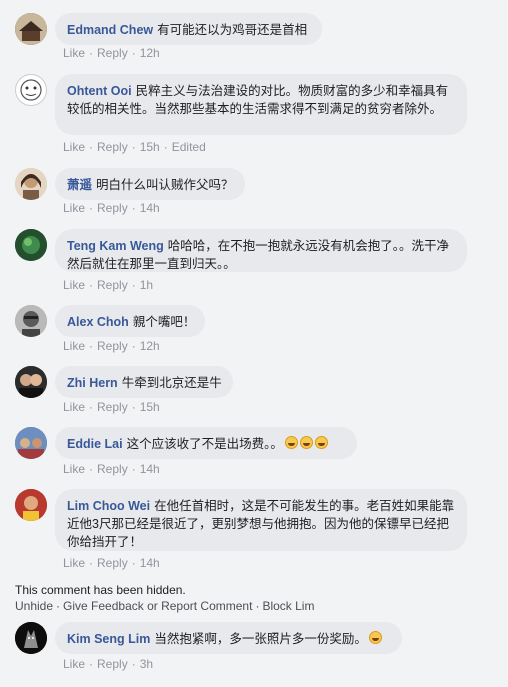 The image size is (508, 687). I want to click on comment-author: Ohtent Ooi, so click(99, 91).